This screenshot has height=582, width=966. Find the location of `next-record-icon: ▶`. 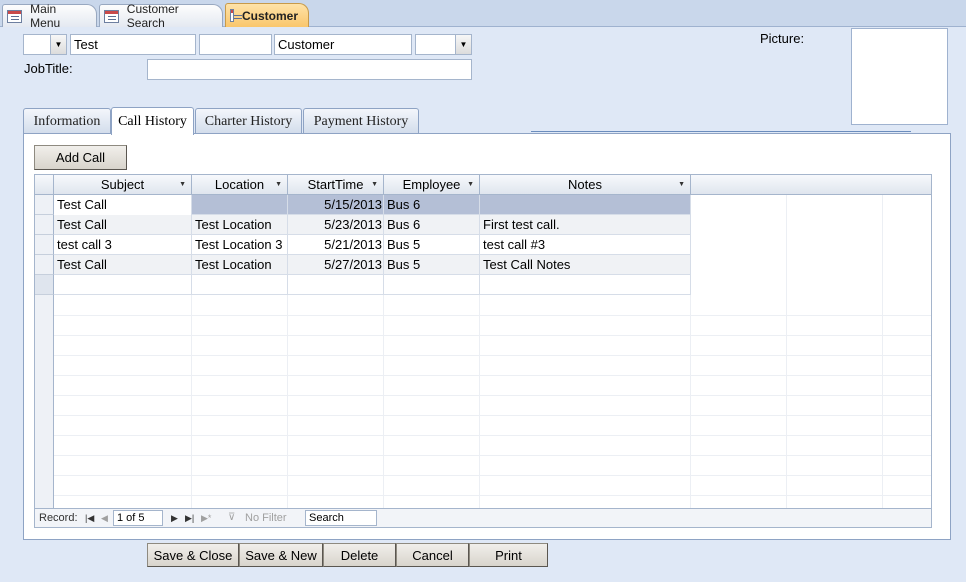

next-record-icon: ▶ is located at coordinates (174, 518).